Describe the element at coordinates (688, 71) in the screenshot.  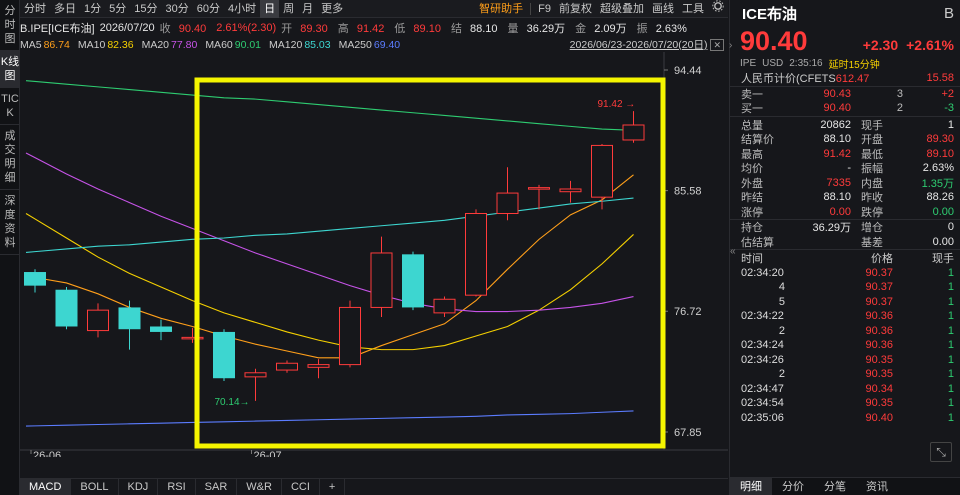
I see `y-tick-label: 94.44` at that location.